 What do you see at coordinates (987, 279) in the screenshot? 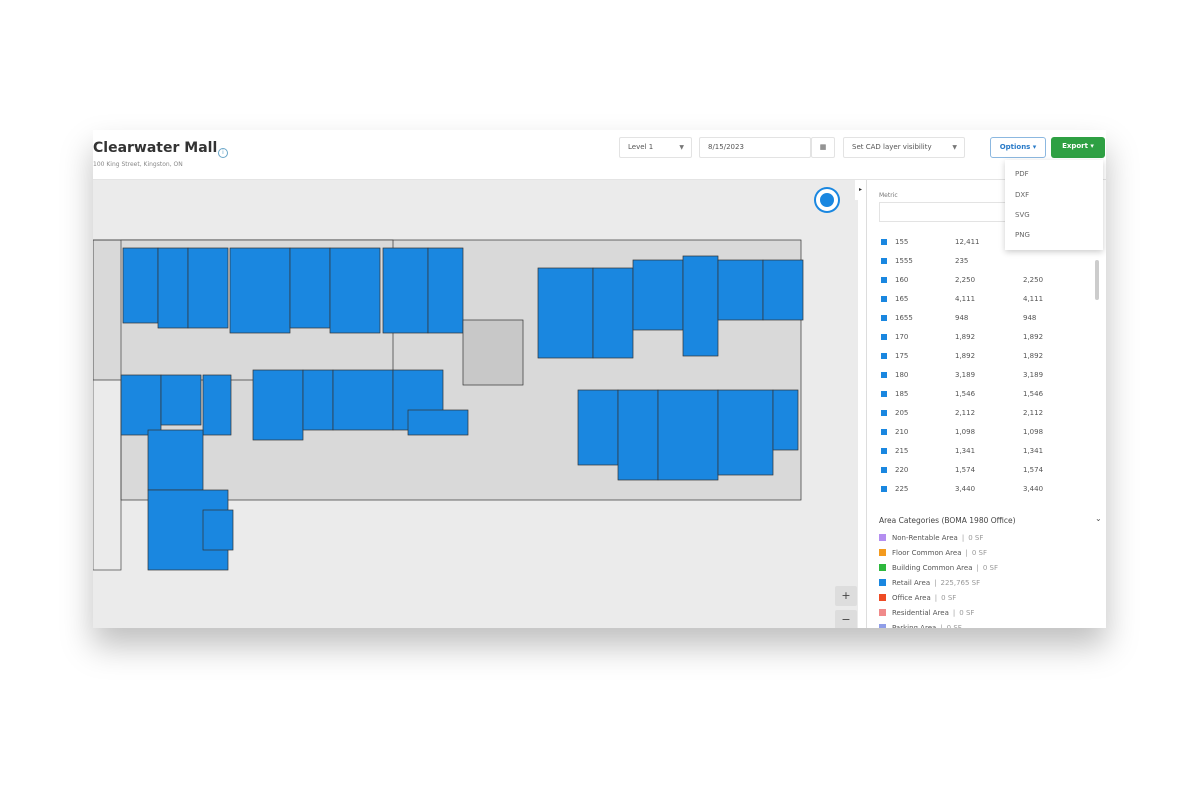
I see `metric-row: 160 2,250 2,250` at bounding box center [987, 279].